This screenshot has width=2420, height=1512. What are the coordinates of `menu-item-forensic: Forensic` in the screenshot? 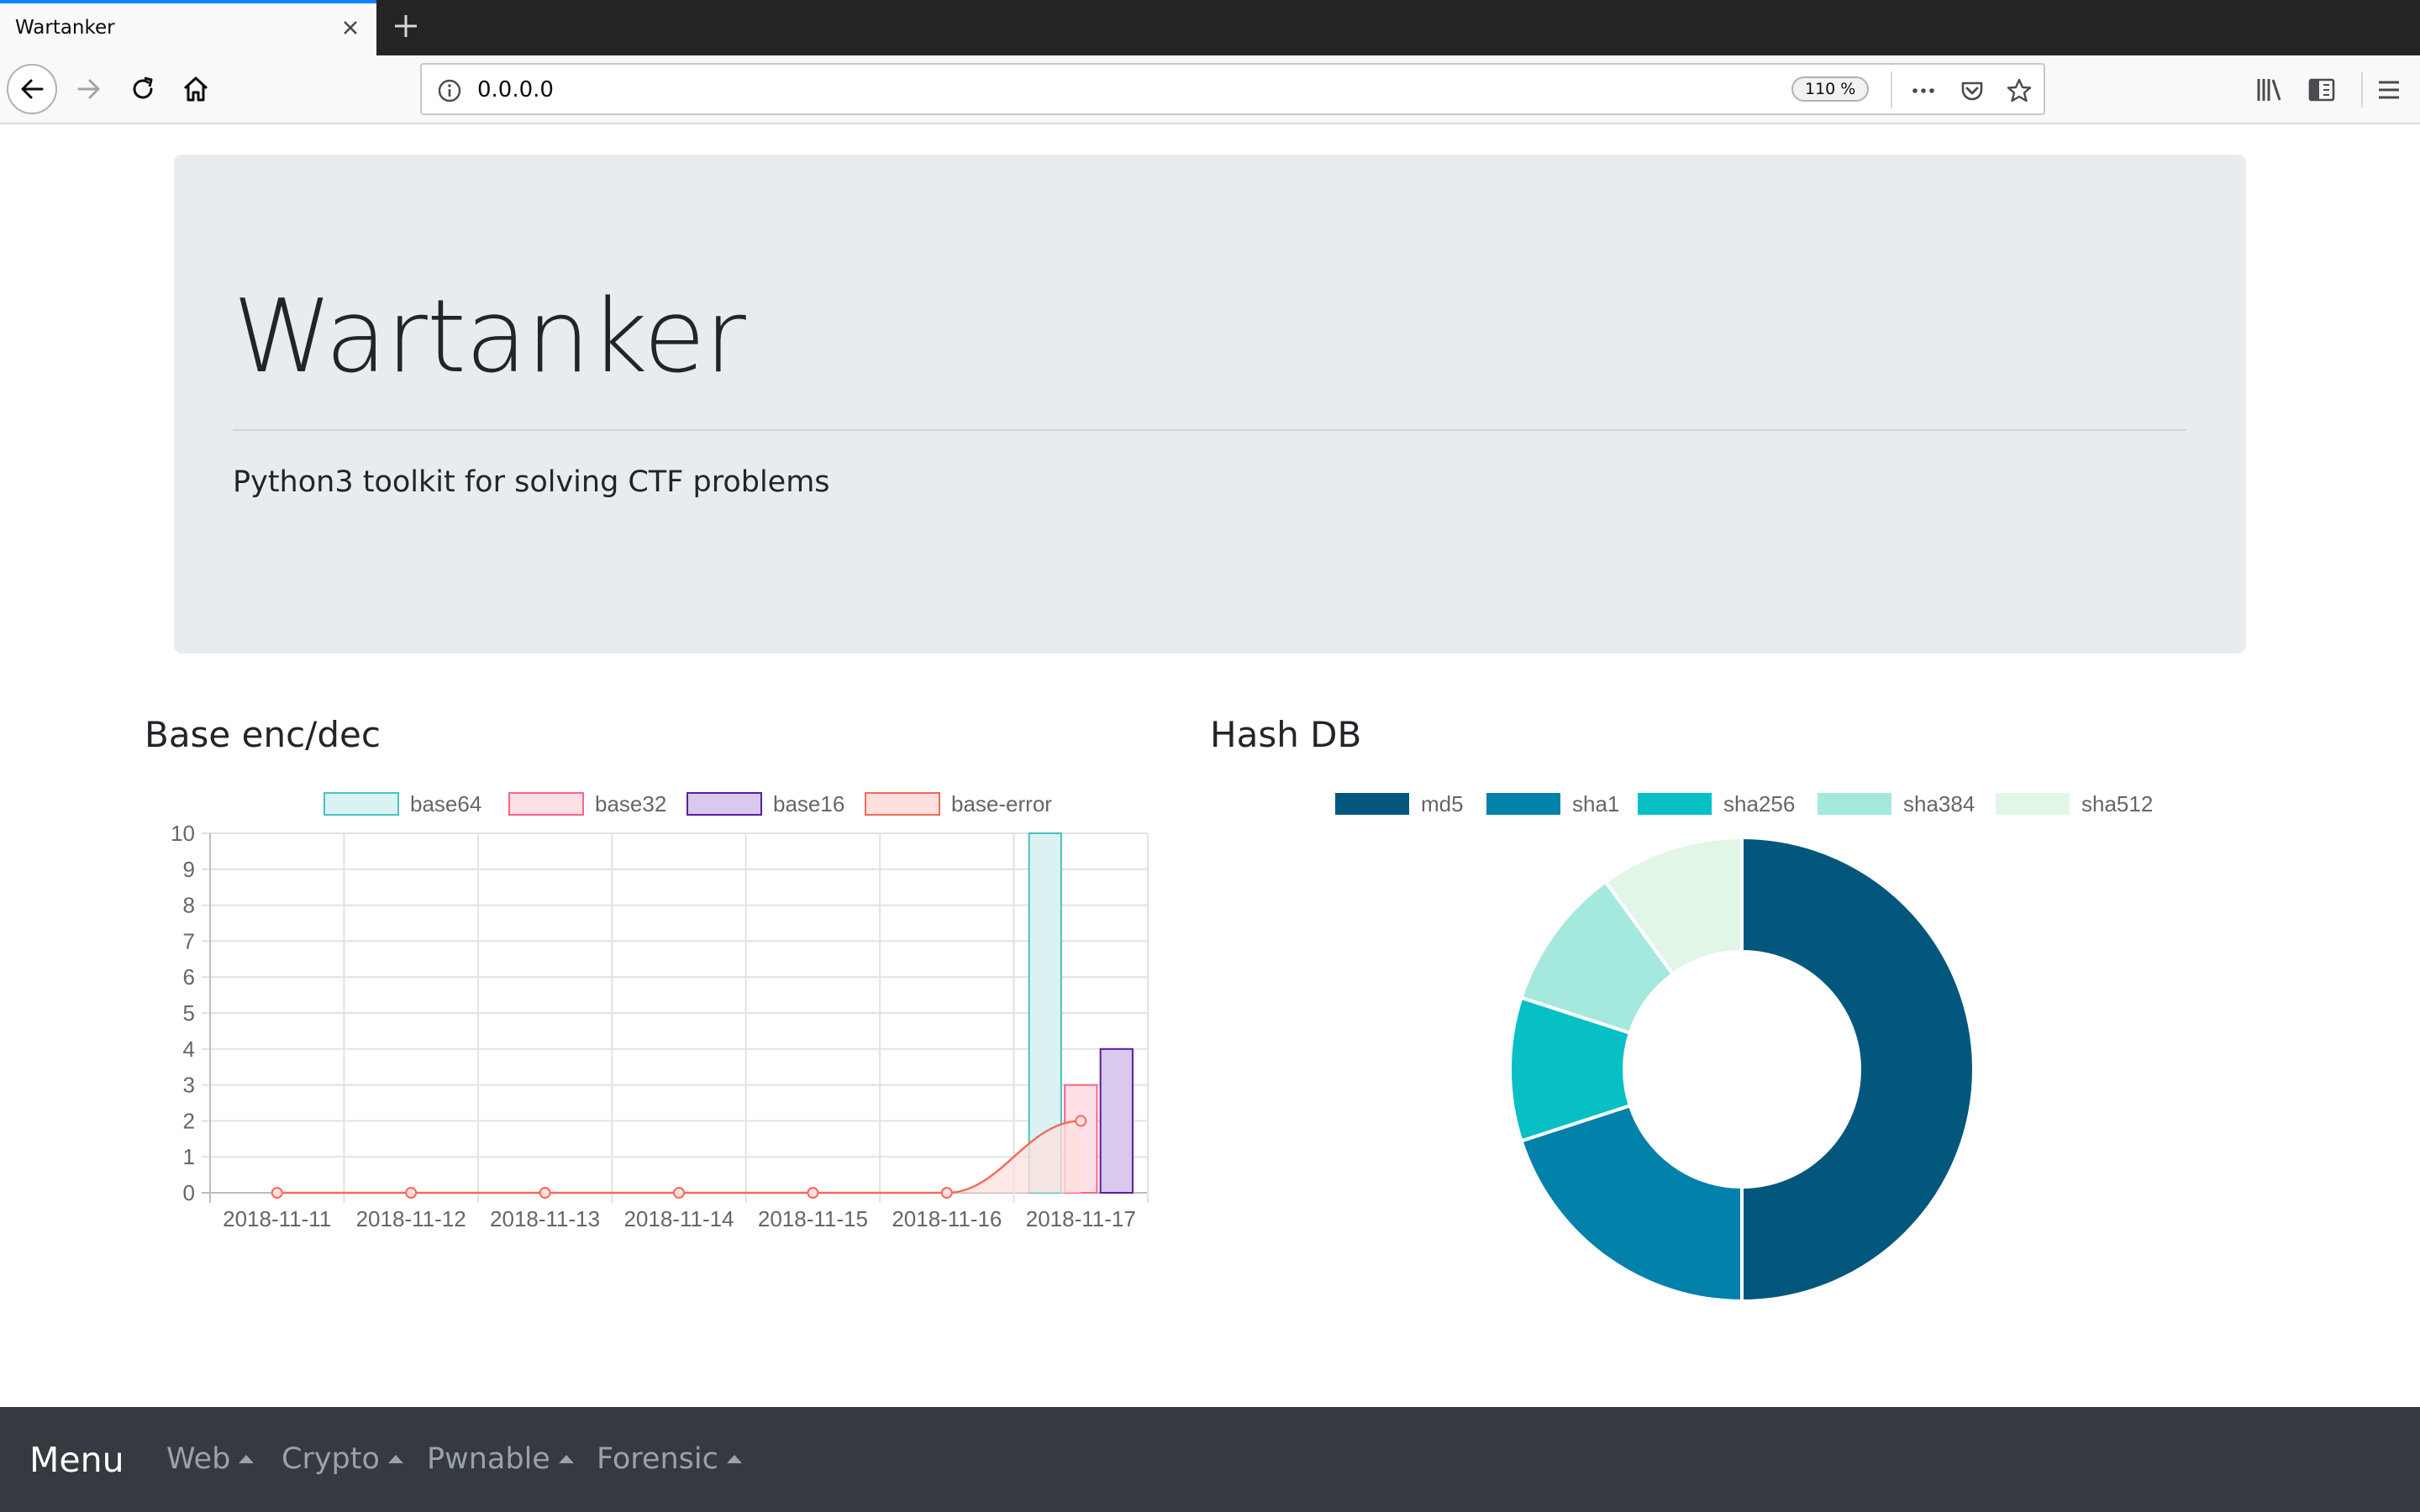 It's located at (669, 1459).